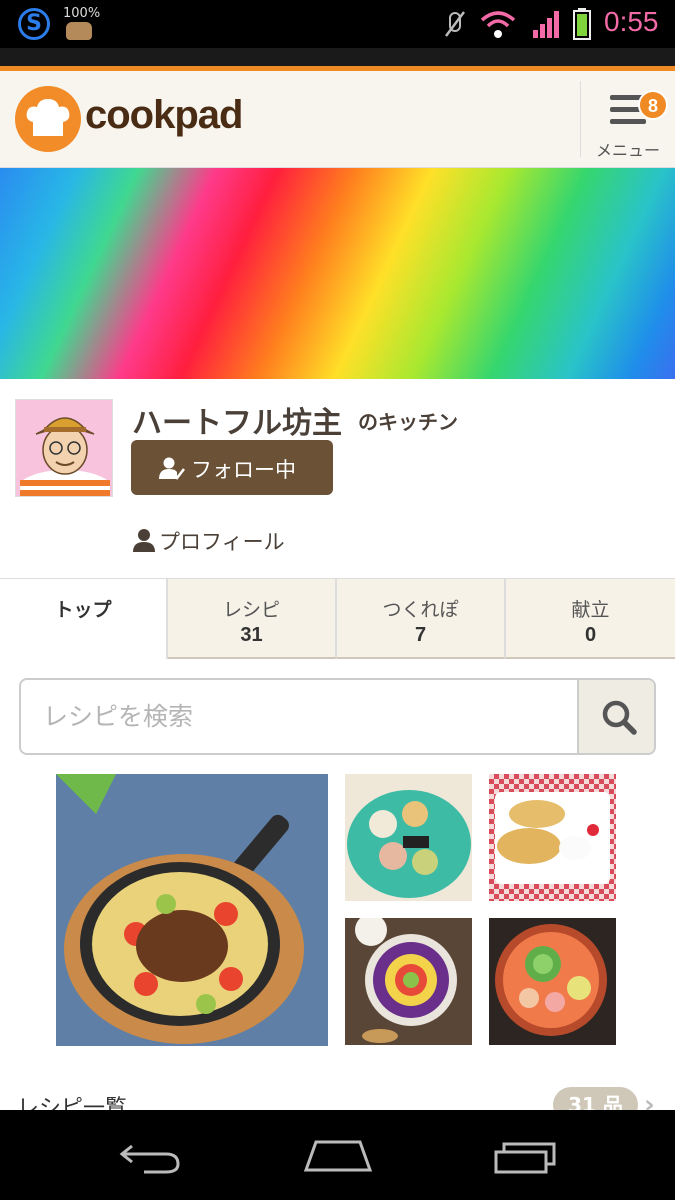  I want to click on tab-label: レシピ, so click(251, 610).